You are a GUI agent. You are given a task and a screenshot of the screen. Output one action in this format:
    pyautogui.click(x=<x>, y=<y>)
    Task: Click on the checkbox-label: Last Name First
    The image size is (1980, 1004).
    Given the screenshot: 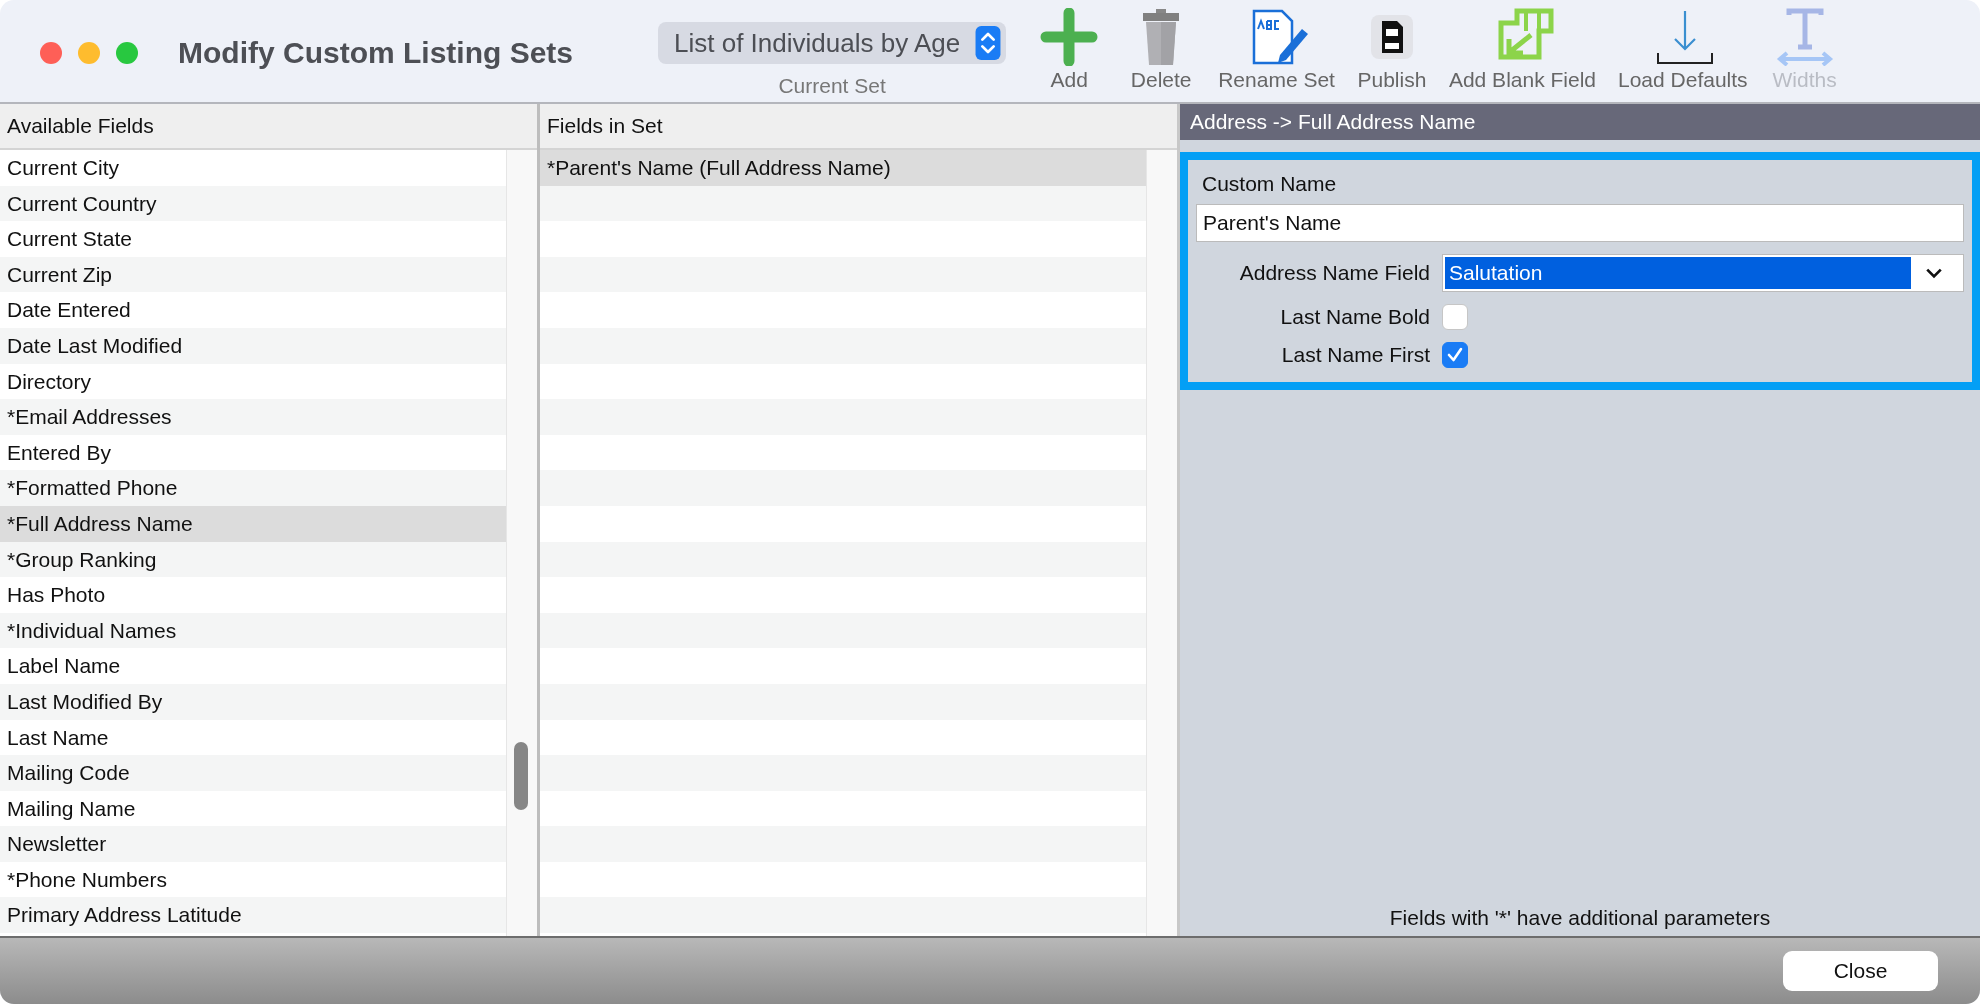 What is the action you would take?
    pyautogui.click(x=1355, y=355)
    